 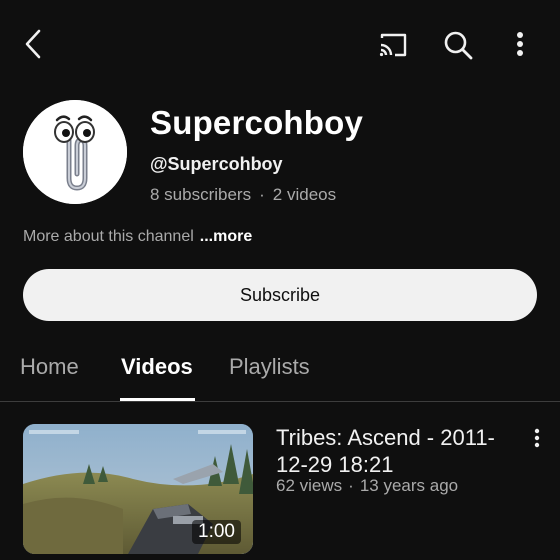 I want to click on about-text: More about this channel, so click(x=108, y=236).